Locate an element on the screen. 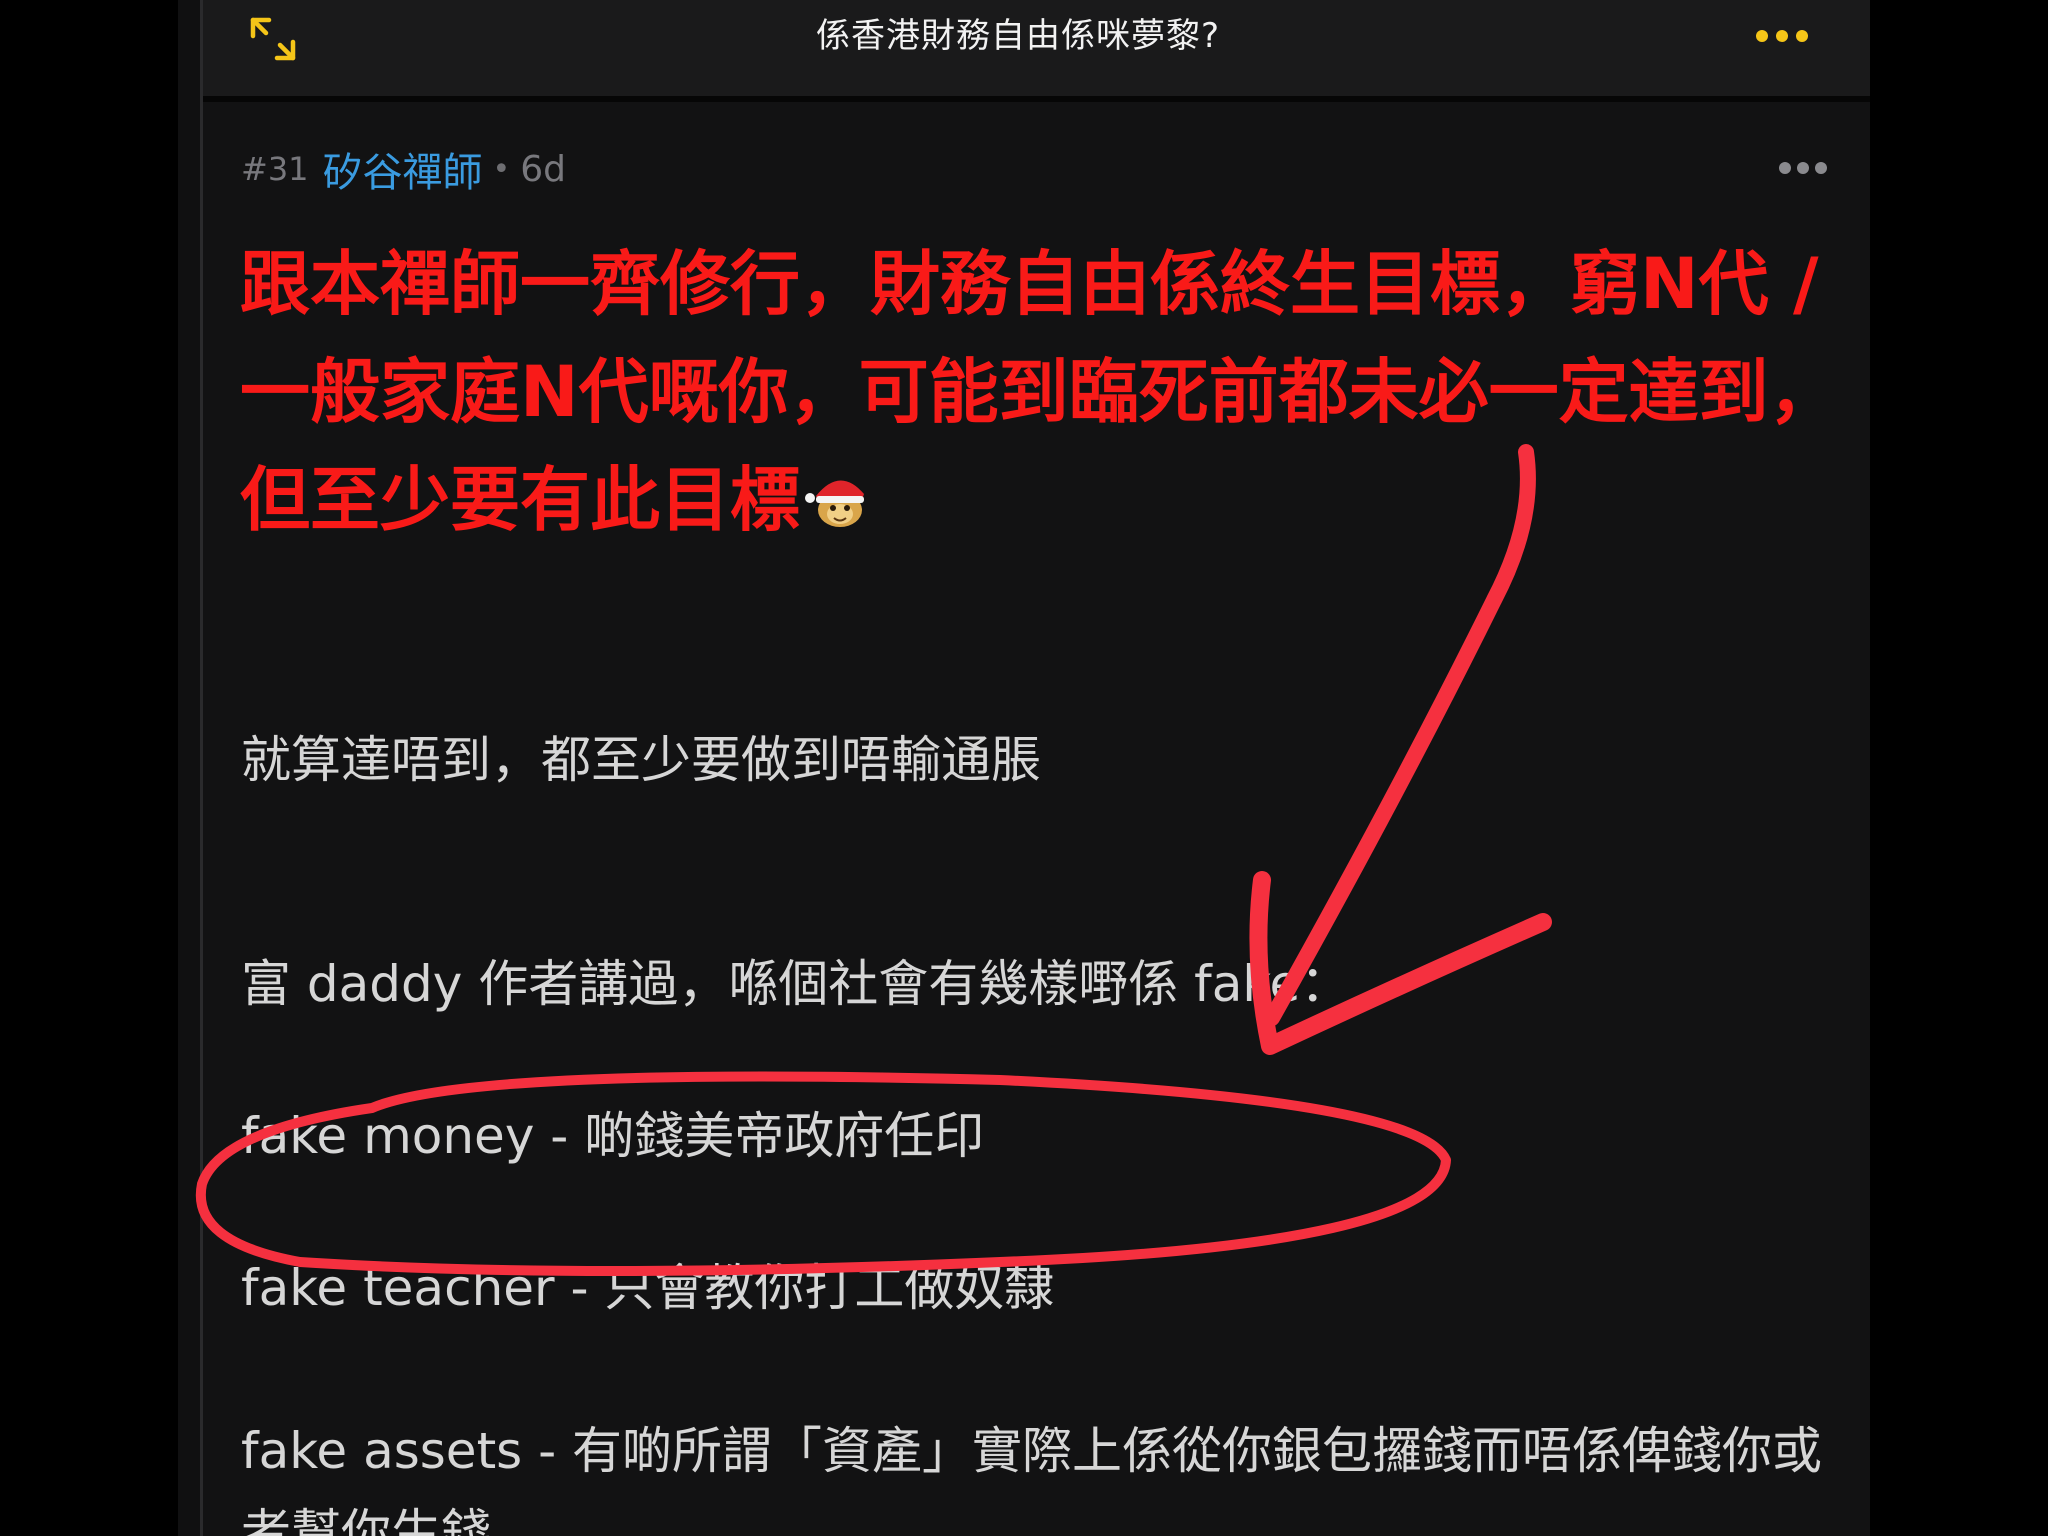  thread-title: 係香港財務自由係咪夢黎? is located at coordinates (1018, 36).